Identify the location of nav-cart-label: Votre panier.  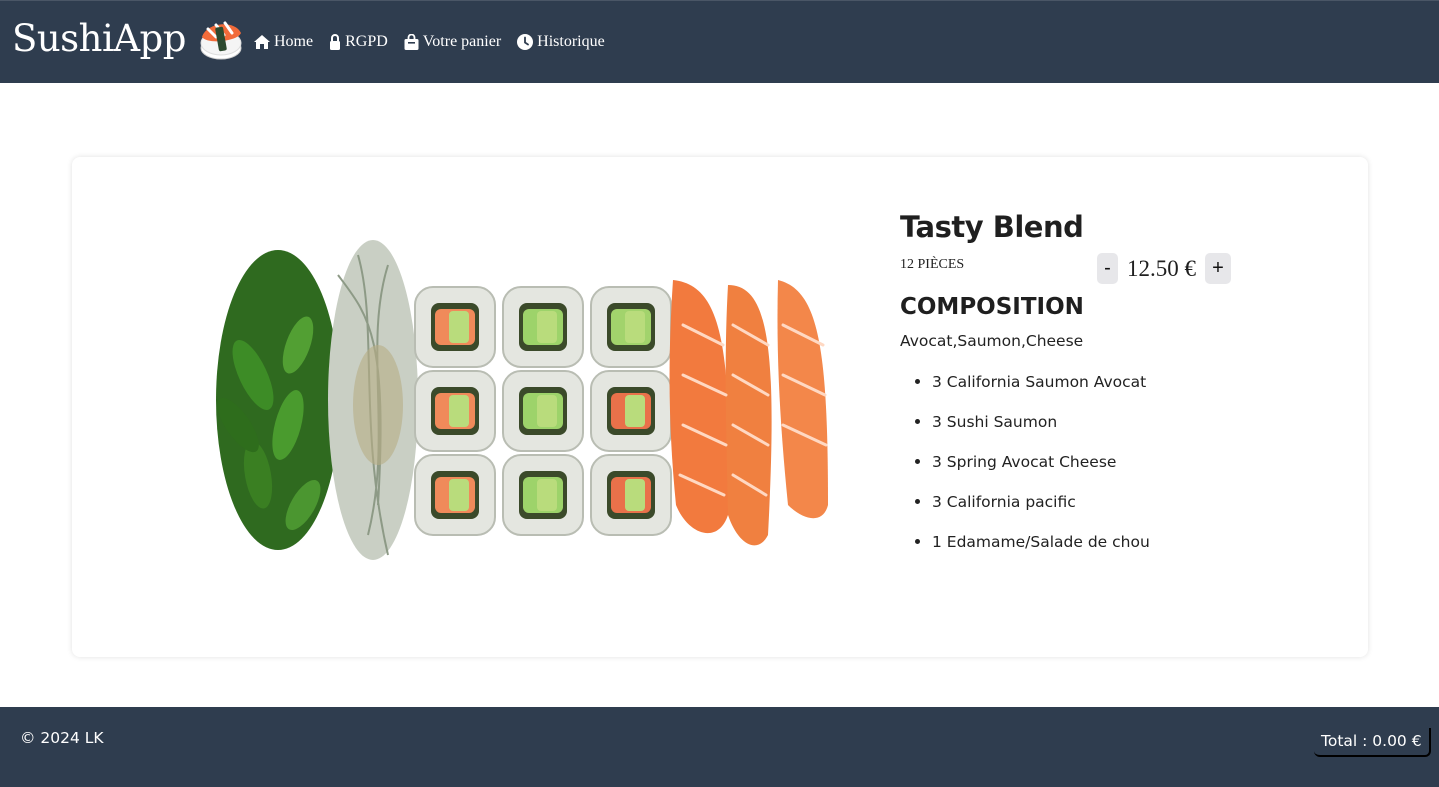
(462, 41).